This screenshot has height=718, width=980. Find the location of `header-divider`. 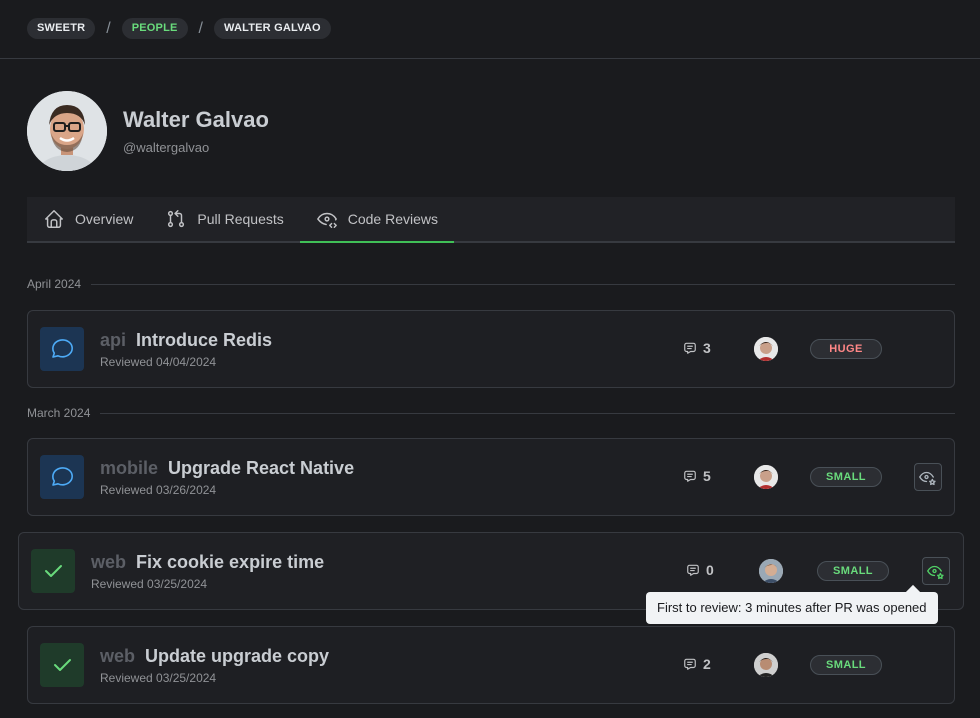

header-divider is located at coordinates (490, 58).